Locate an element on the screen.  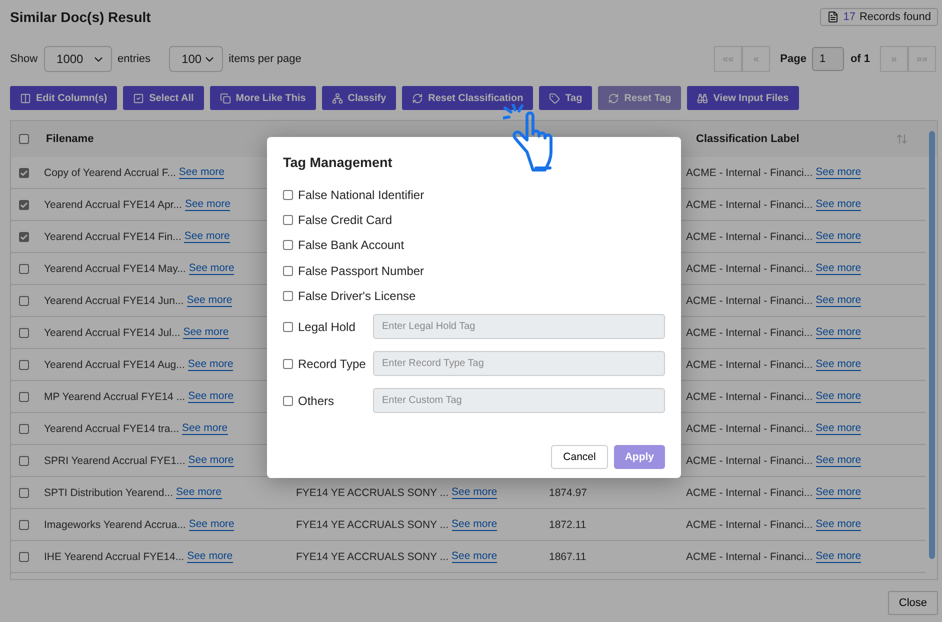
apply-button: Apply is located at coordinates (639, 457).